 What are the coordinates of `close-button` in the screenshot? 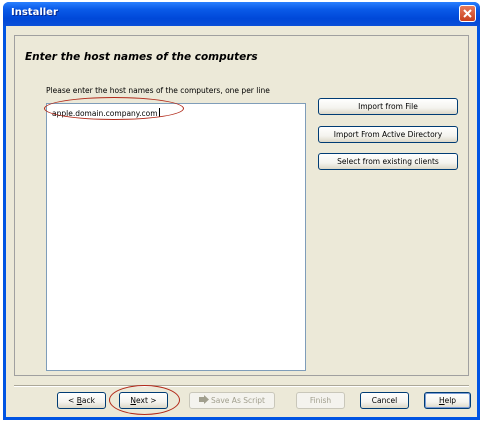 It's located at (467, 13).